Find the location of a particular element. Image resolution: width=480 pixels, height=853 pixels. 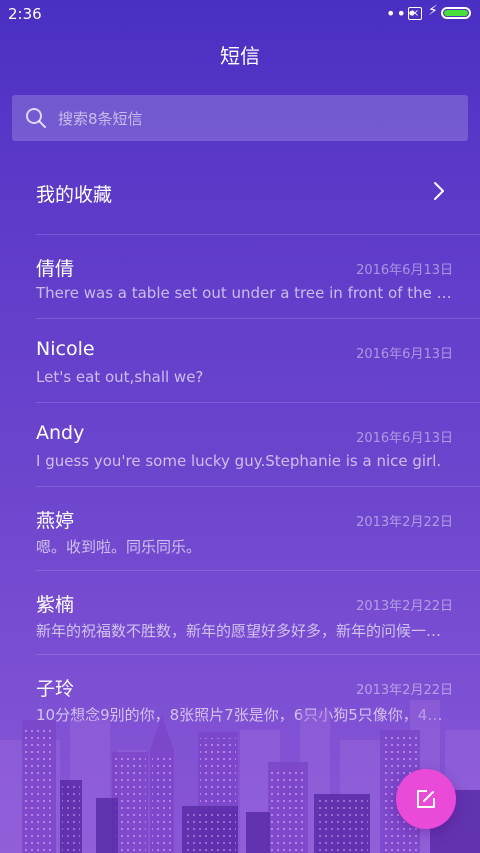

conversation-item: 燕婷 2013年2月22日 嗯。收到啦。同乐同乐。 is located at coordinates (240, 528).